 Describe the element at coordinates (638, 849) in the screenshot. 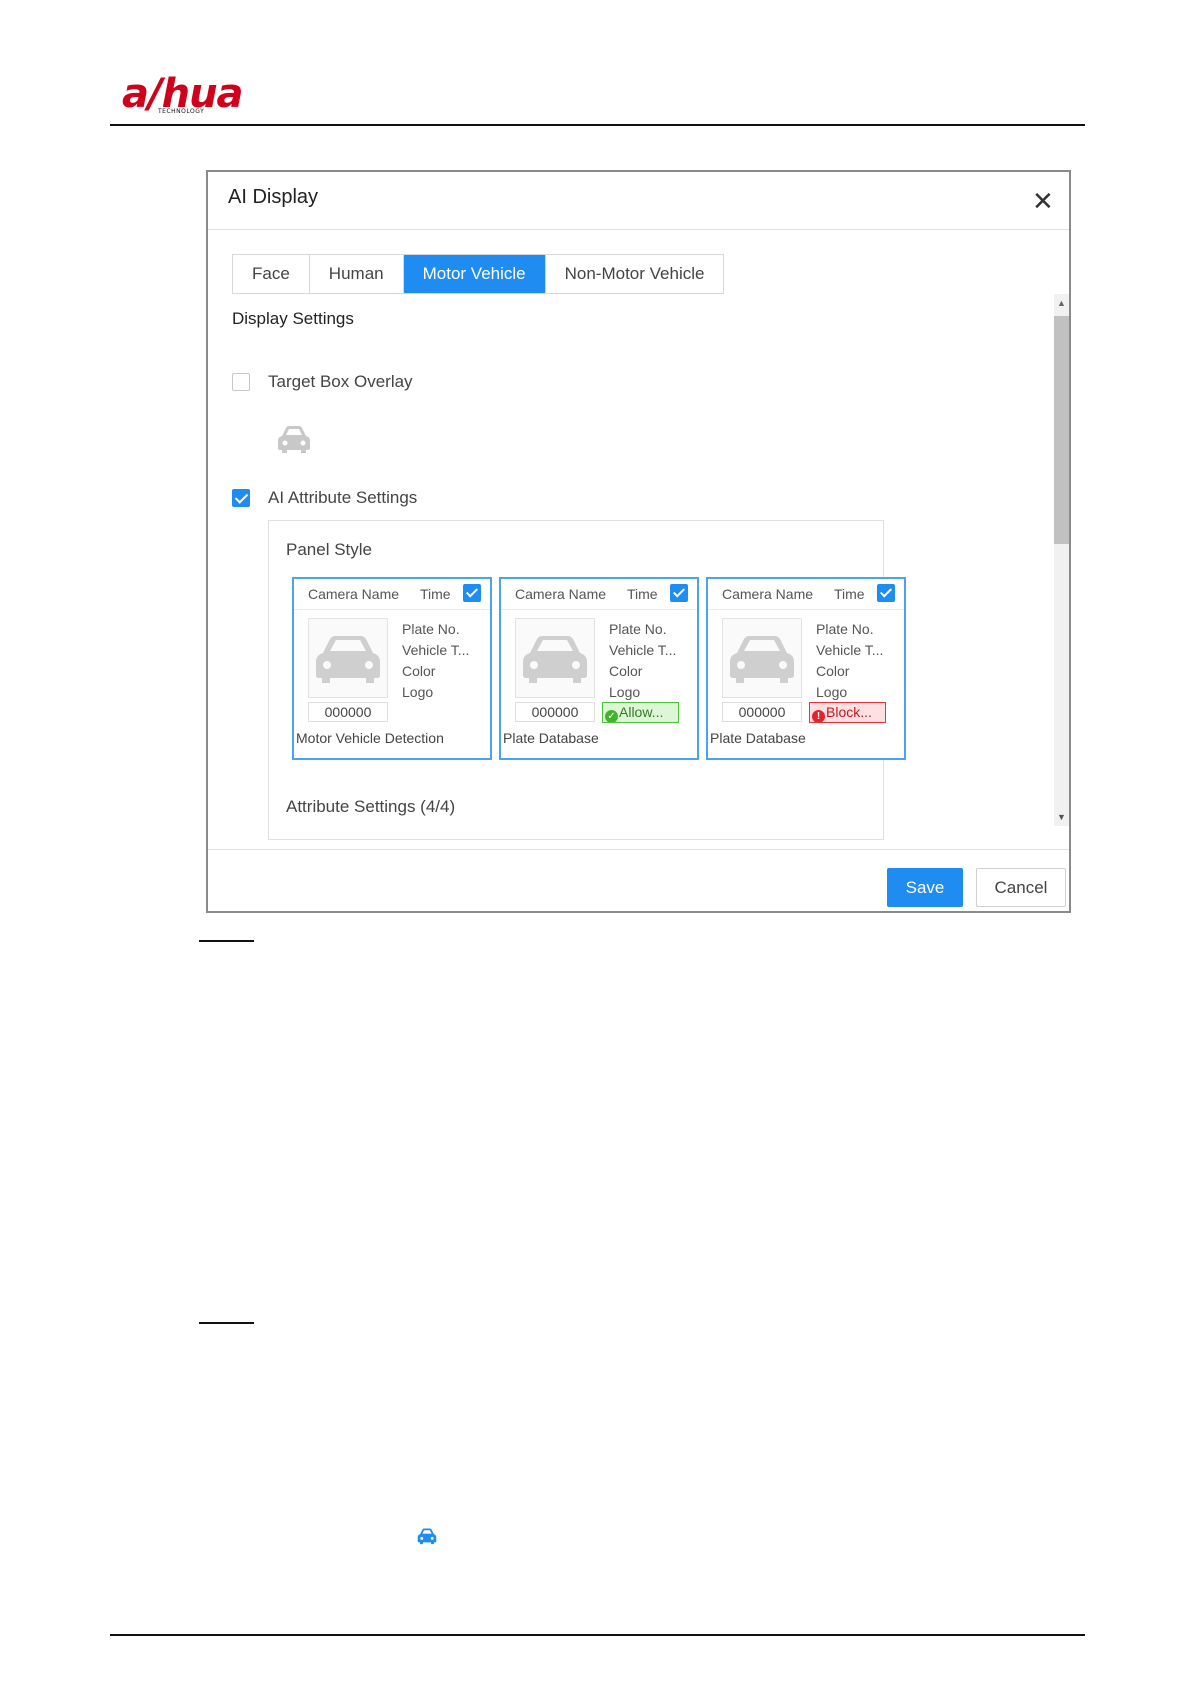

I see `dialog-footer-divider` at that location.